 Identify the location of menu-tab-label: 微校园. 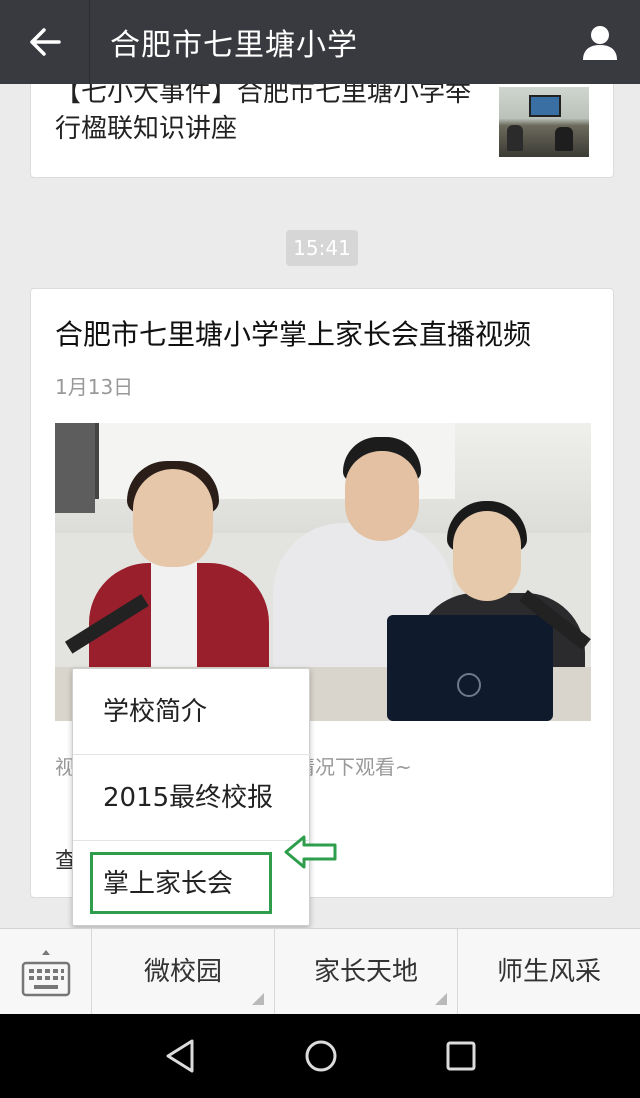
(182, 972).